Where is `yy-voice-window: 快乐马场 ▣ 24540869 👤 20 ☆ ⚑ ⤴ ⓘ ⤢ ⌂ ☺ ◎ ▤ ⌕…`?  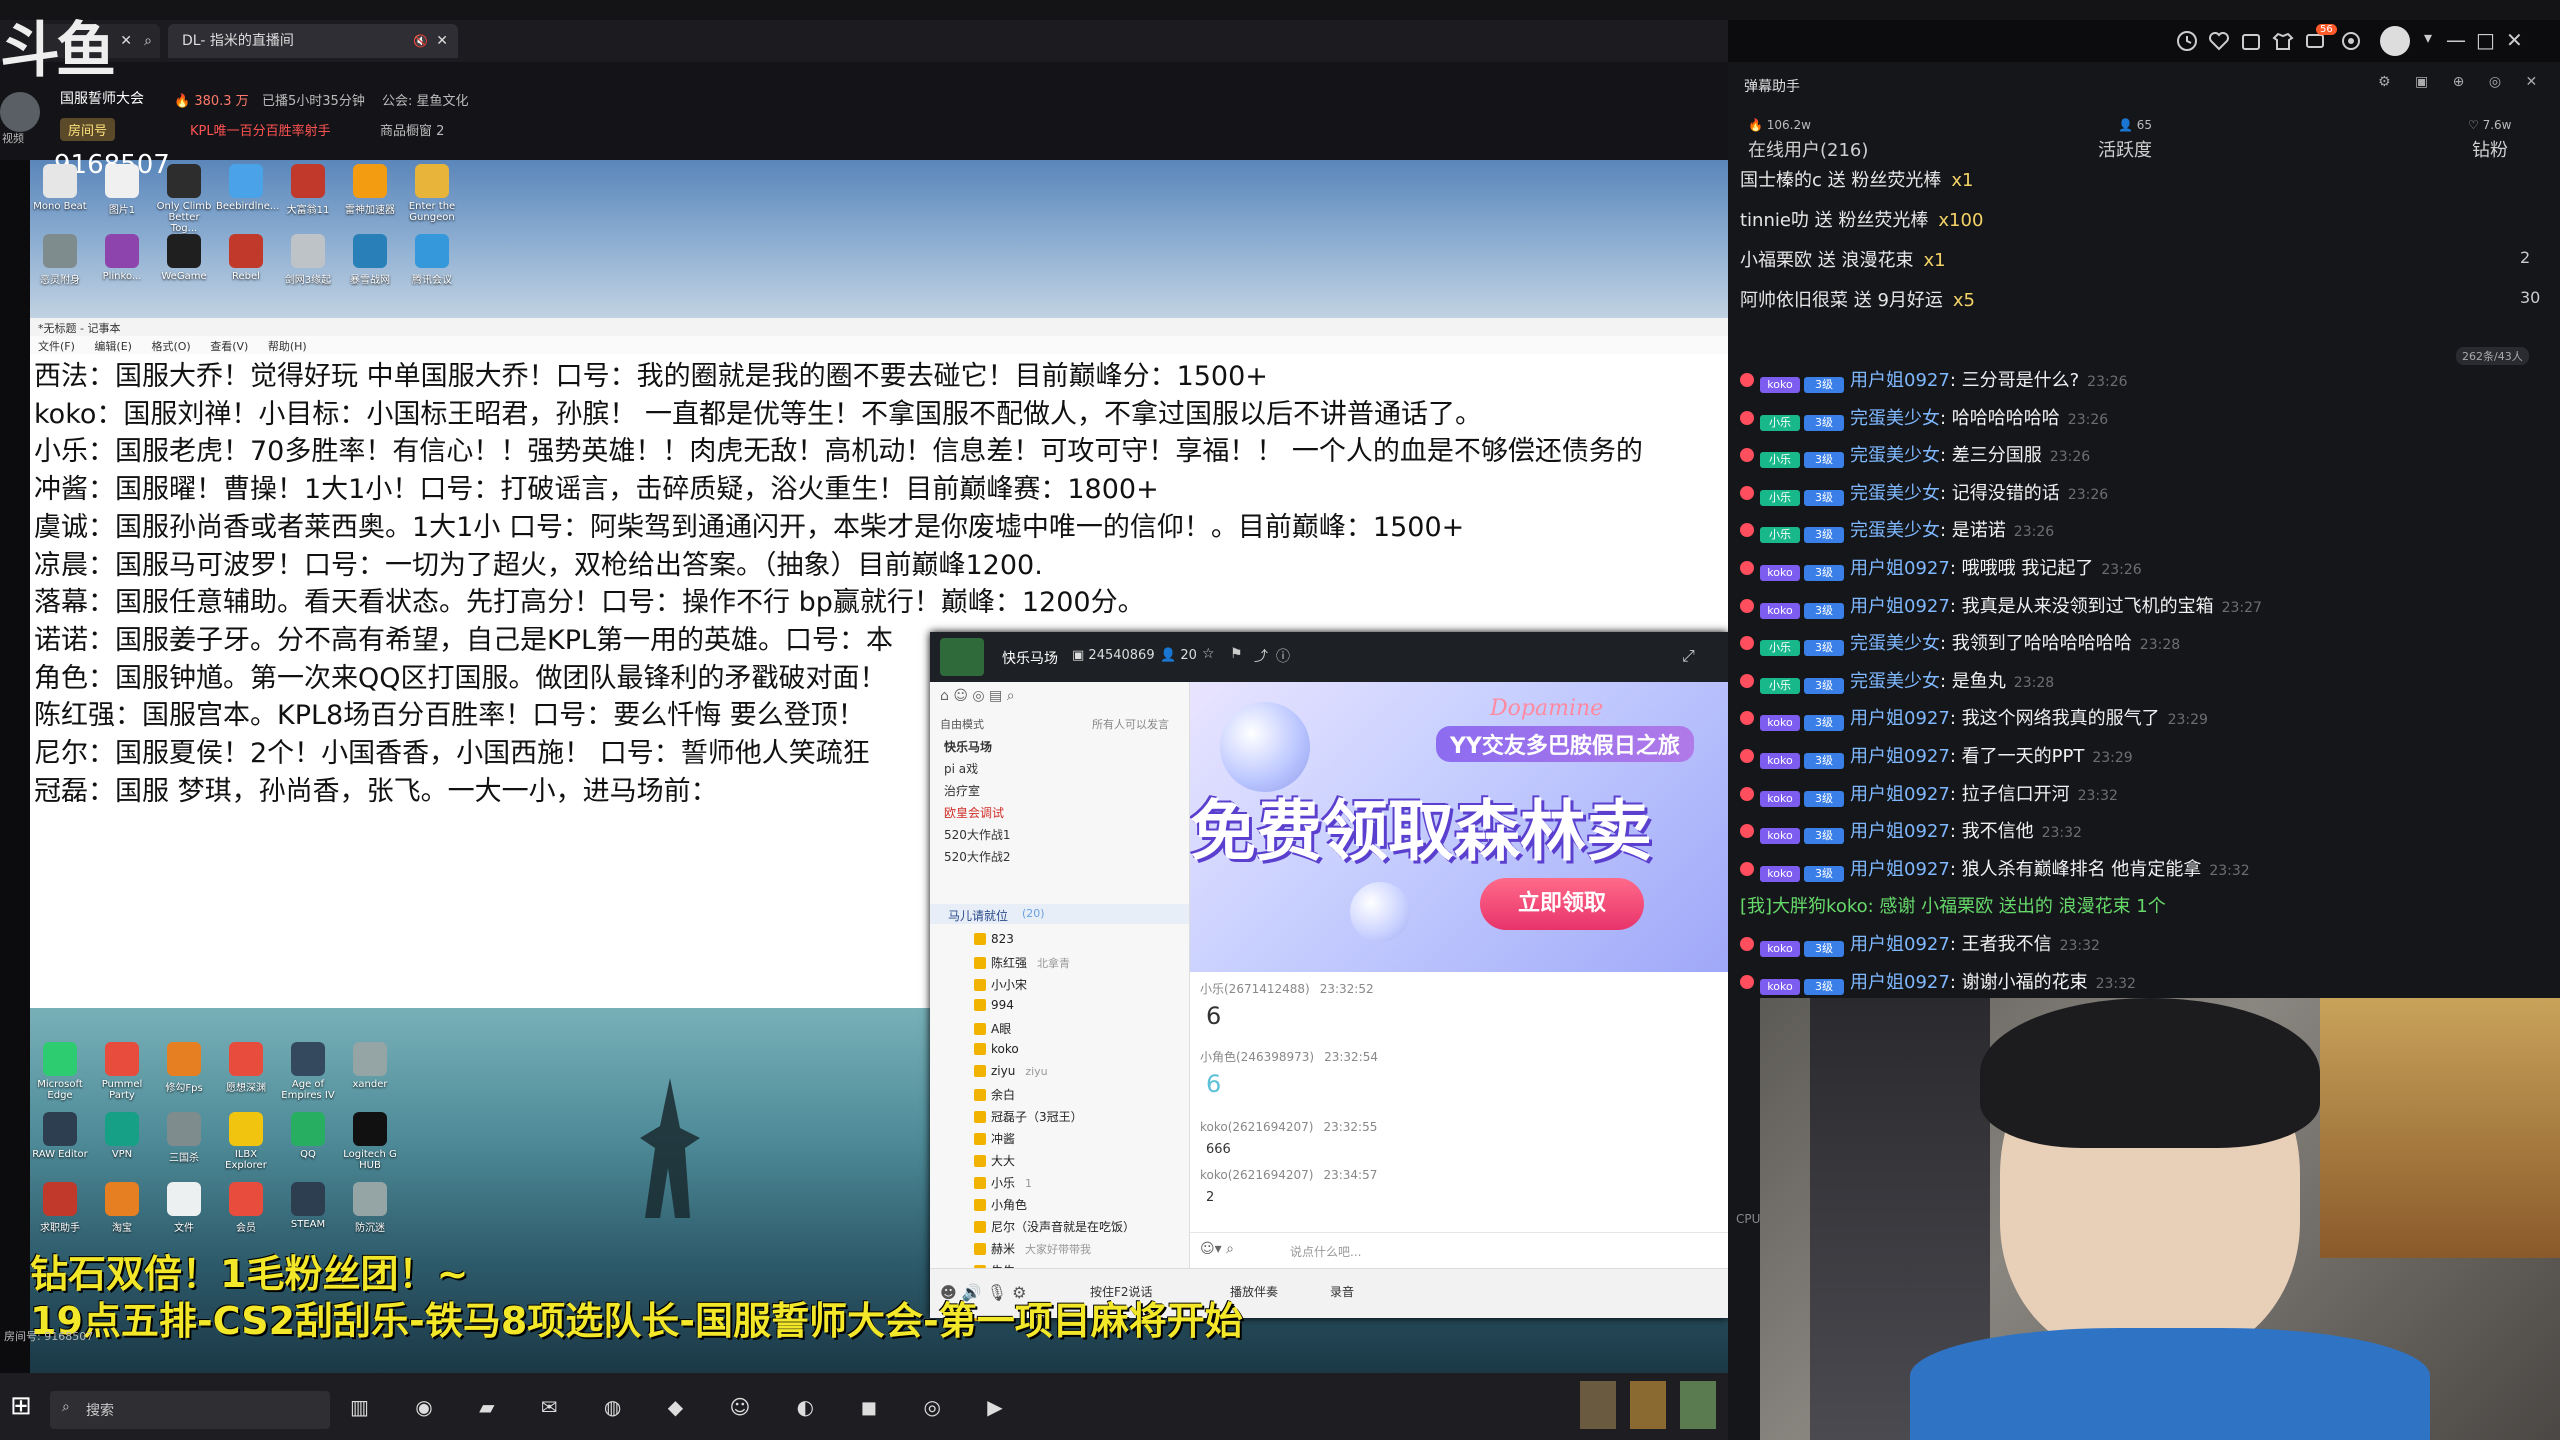
yy-voice-window: 快乐马场 ▣ 24540869 👤 20 ☆ ⚑ ⤴ ⓘ ⤢ ⌂ ☺ ◎ ▤ ⌕… is located at coordinates (1329, 977).